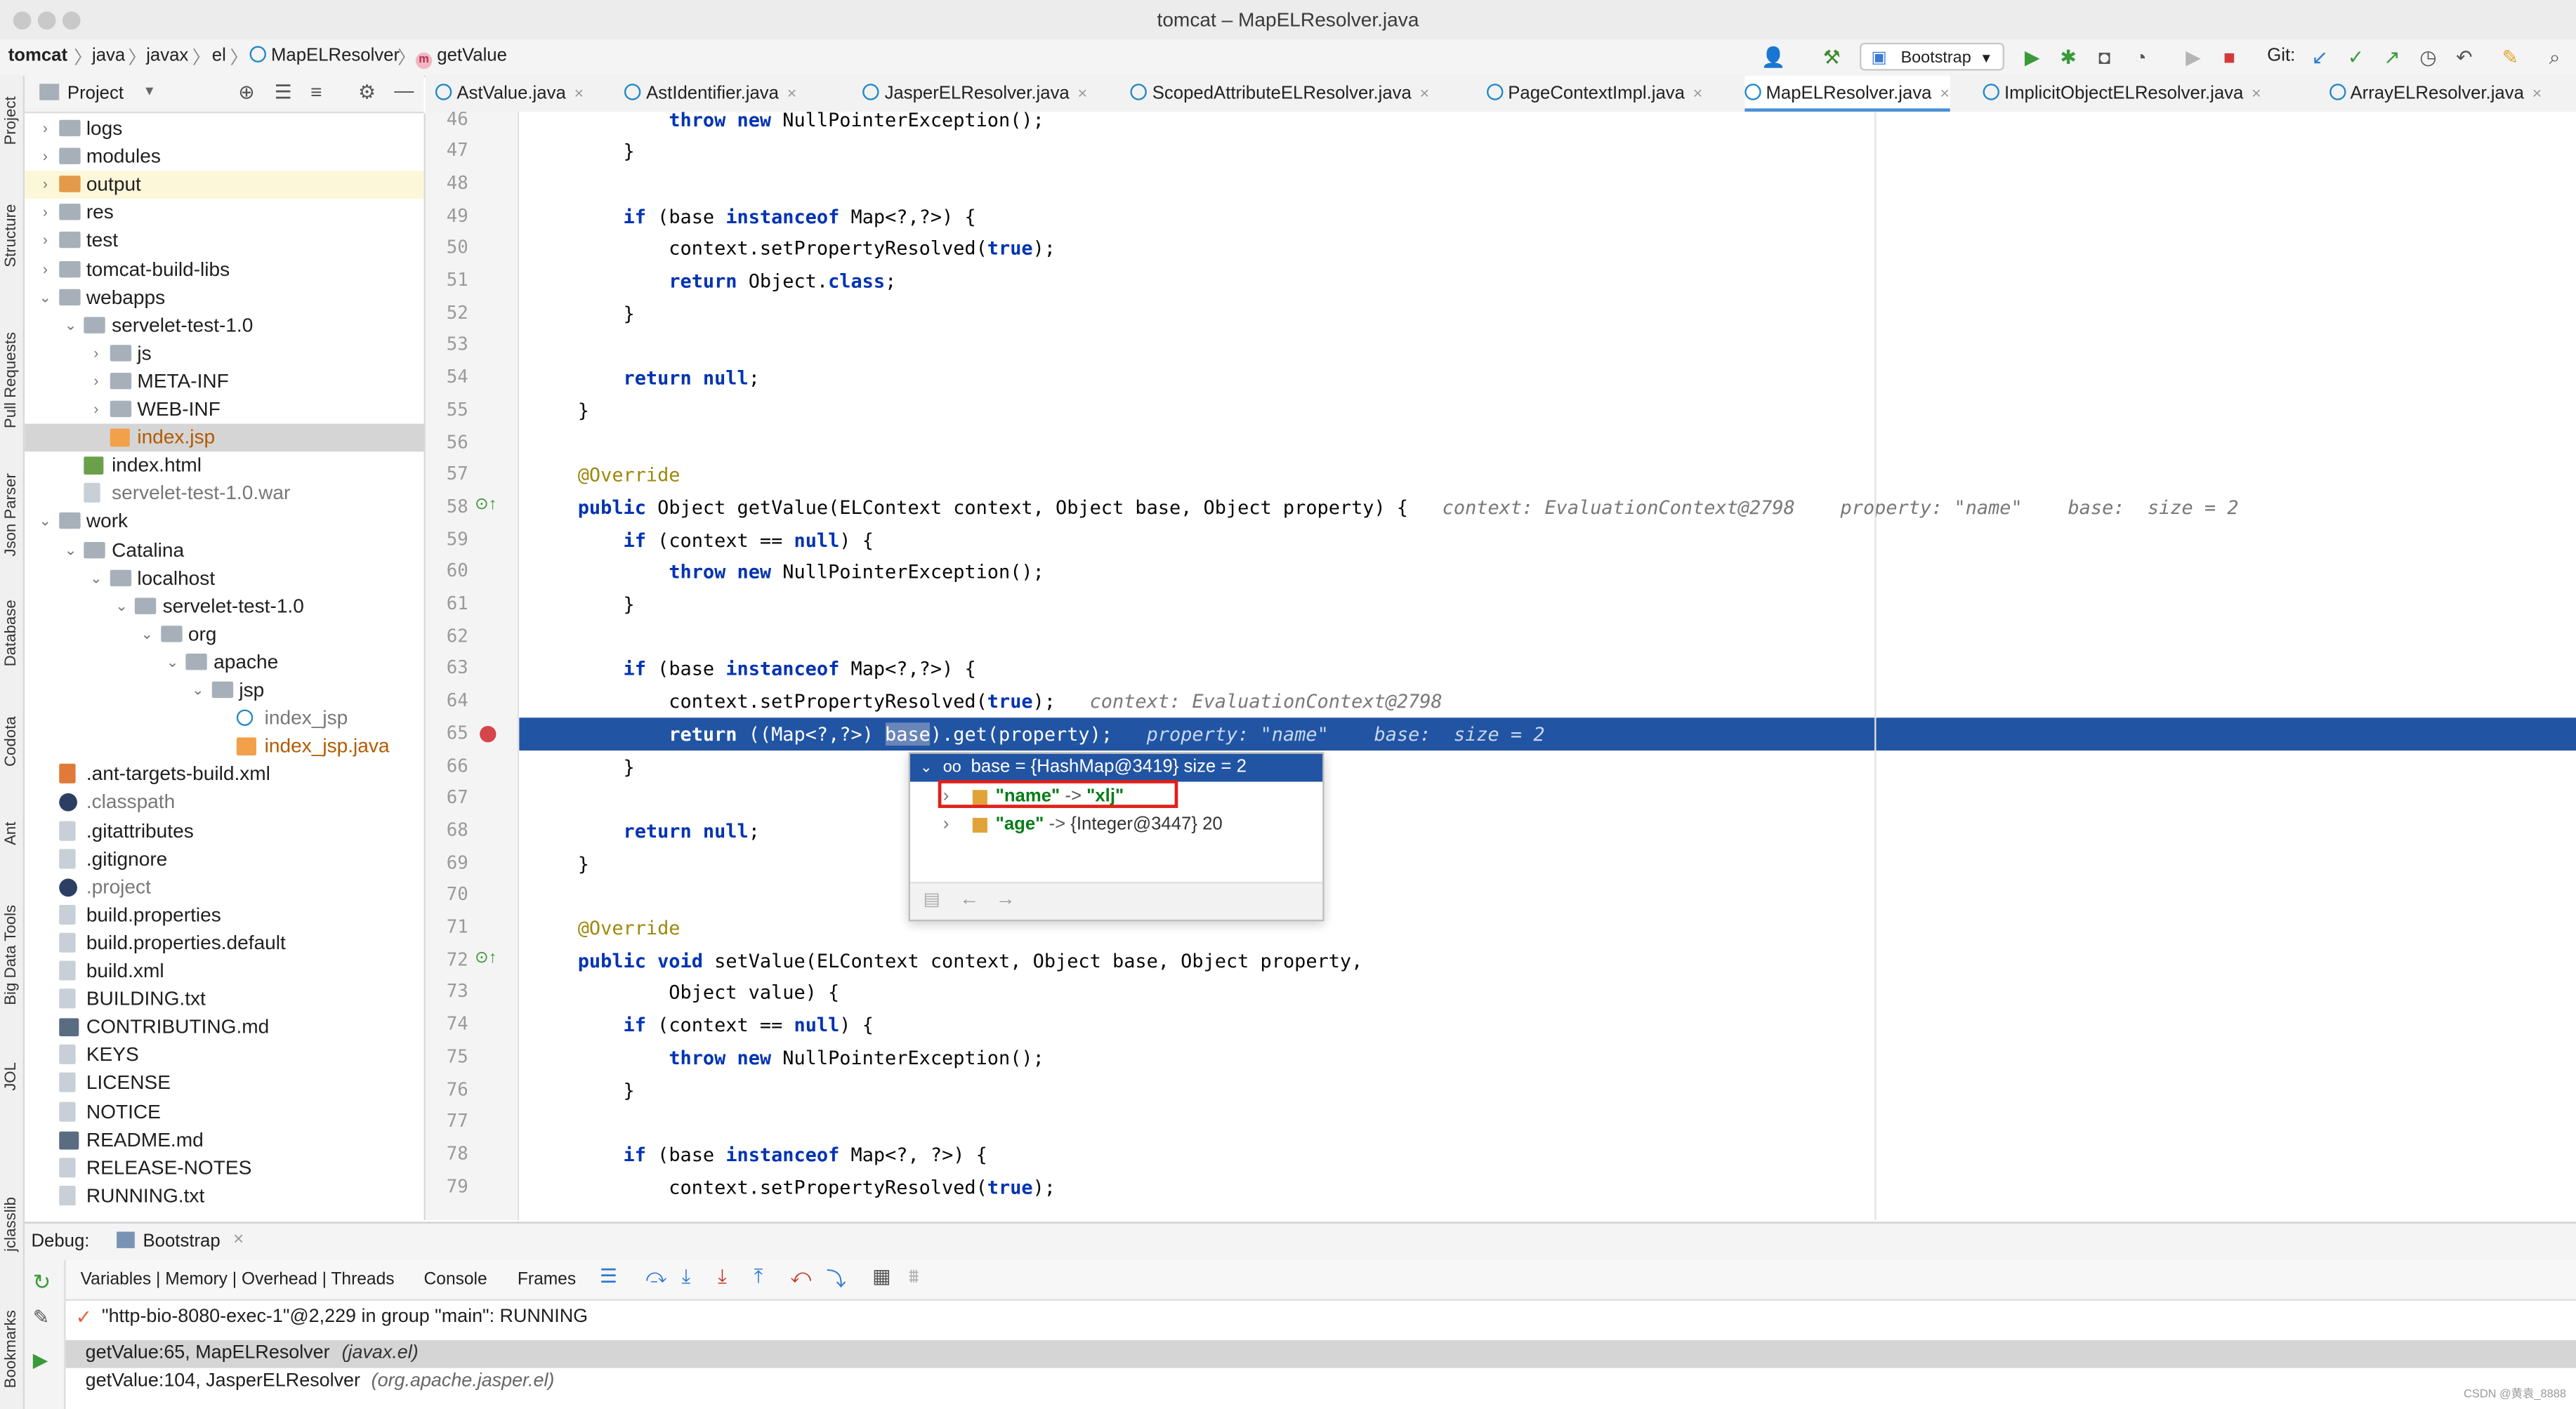 The image size is (2576, 1409). What do you see at coordinates (2320, 58) in the screenshot?
I see `git-update-icon: ↙` at bounding box center [2320, 58].